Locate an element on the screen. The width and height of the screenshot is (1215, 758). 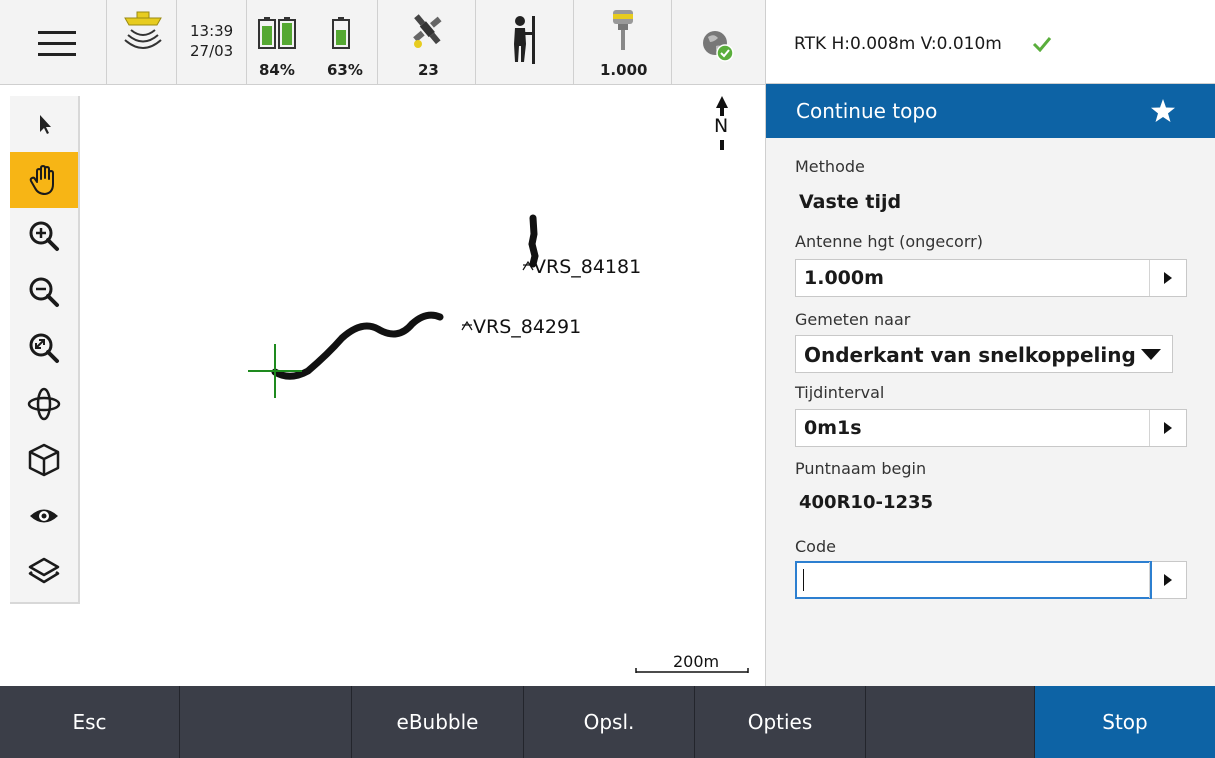
measured-to-value: Onderkant van snelkoppeling is located at coordinates (970, 355).